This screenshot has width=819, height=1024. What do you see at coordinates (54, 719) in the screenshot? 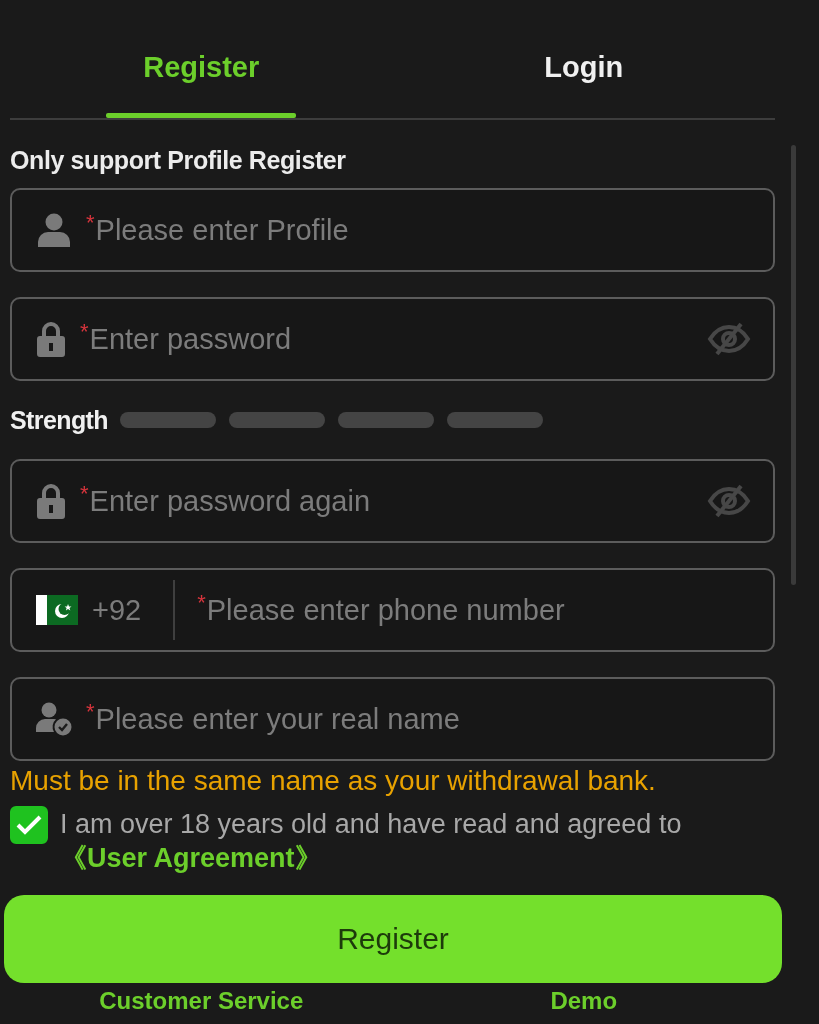
I see `user-check-icon` at bounding box center [54, 719].